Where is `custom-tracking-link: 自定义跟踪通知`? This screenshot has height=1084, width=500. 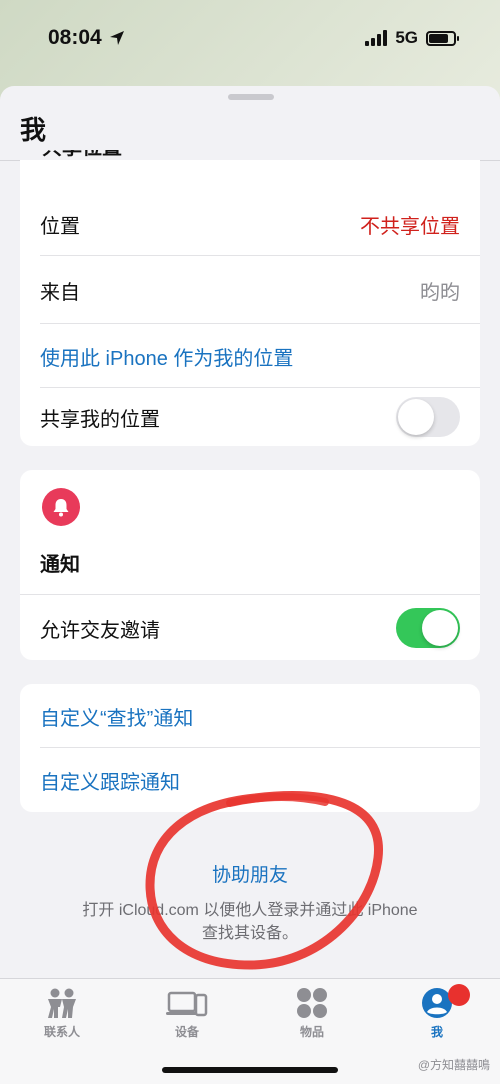 custom-tracking-link: 自定义跟踪通知 is located at coordinates (110, 780).